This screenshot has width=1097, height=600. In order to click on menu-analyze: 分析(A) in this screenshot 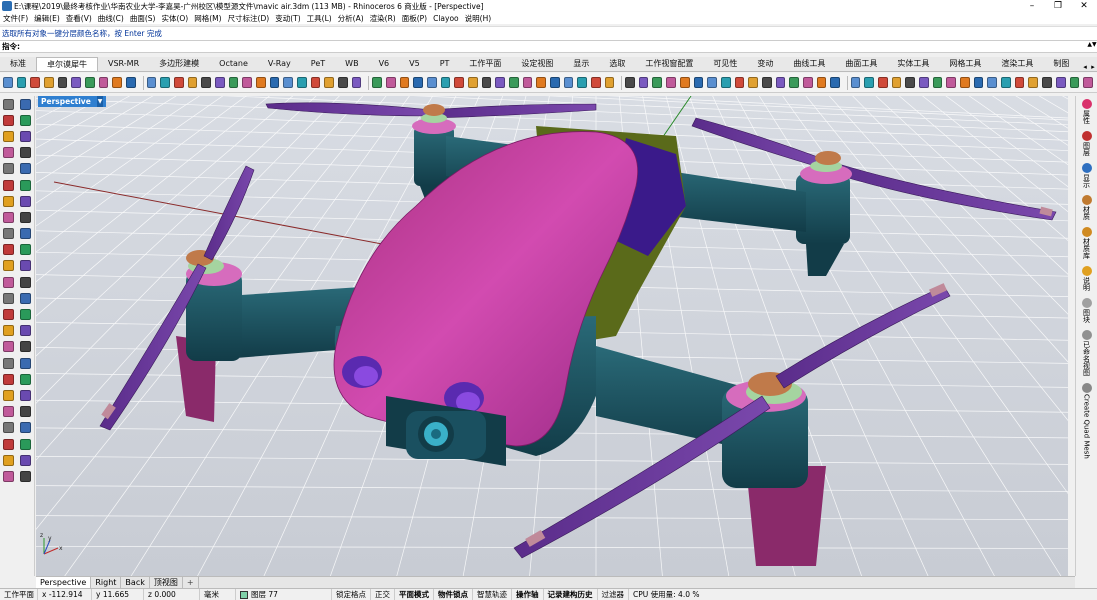, I will do `click(351, 18)`.